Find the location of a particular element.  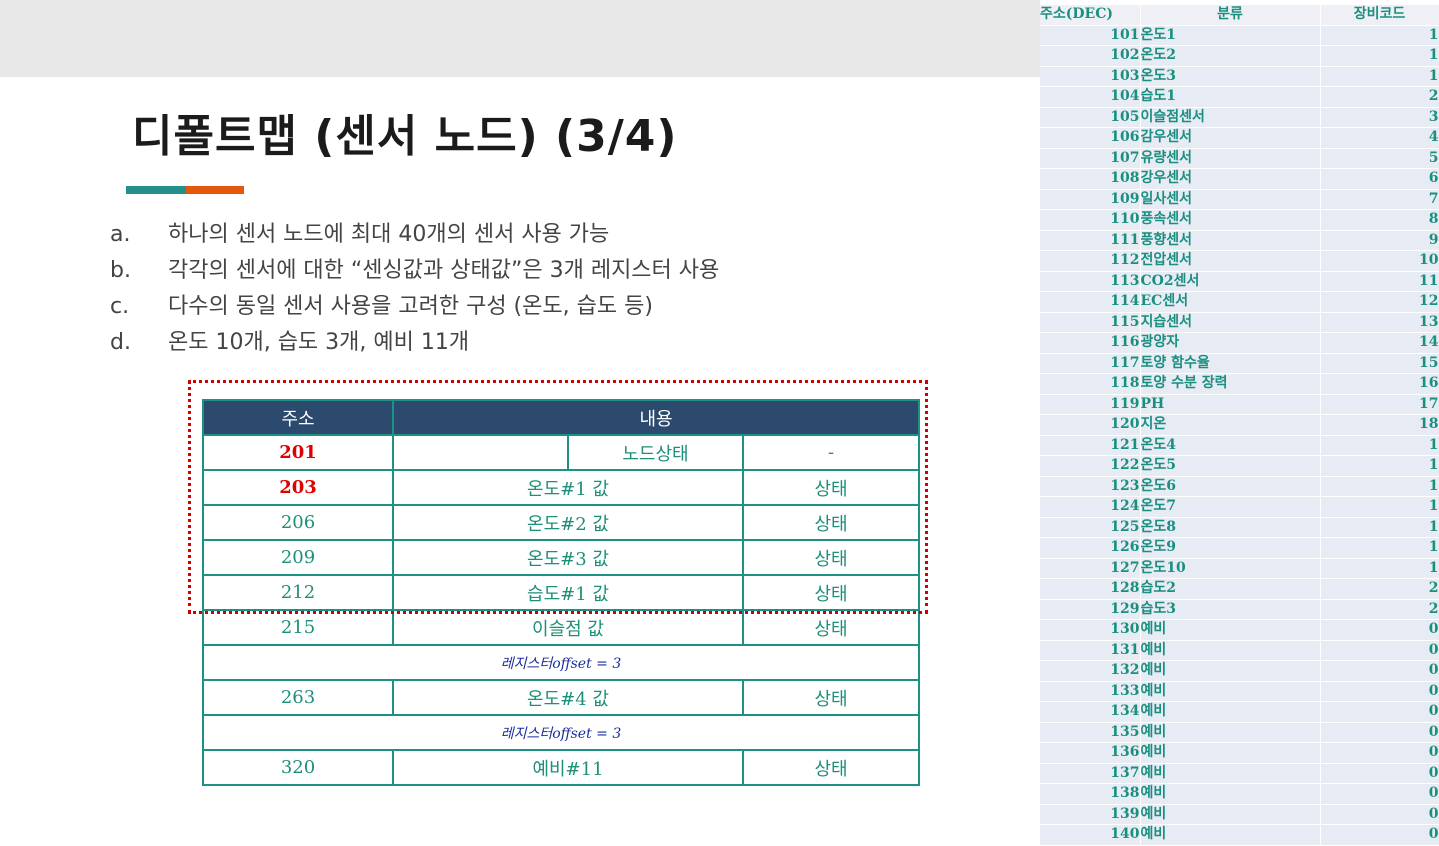

code-category-cell: 온도10 is located at coordinates (1230, 568).